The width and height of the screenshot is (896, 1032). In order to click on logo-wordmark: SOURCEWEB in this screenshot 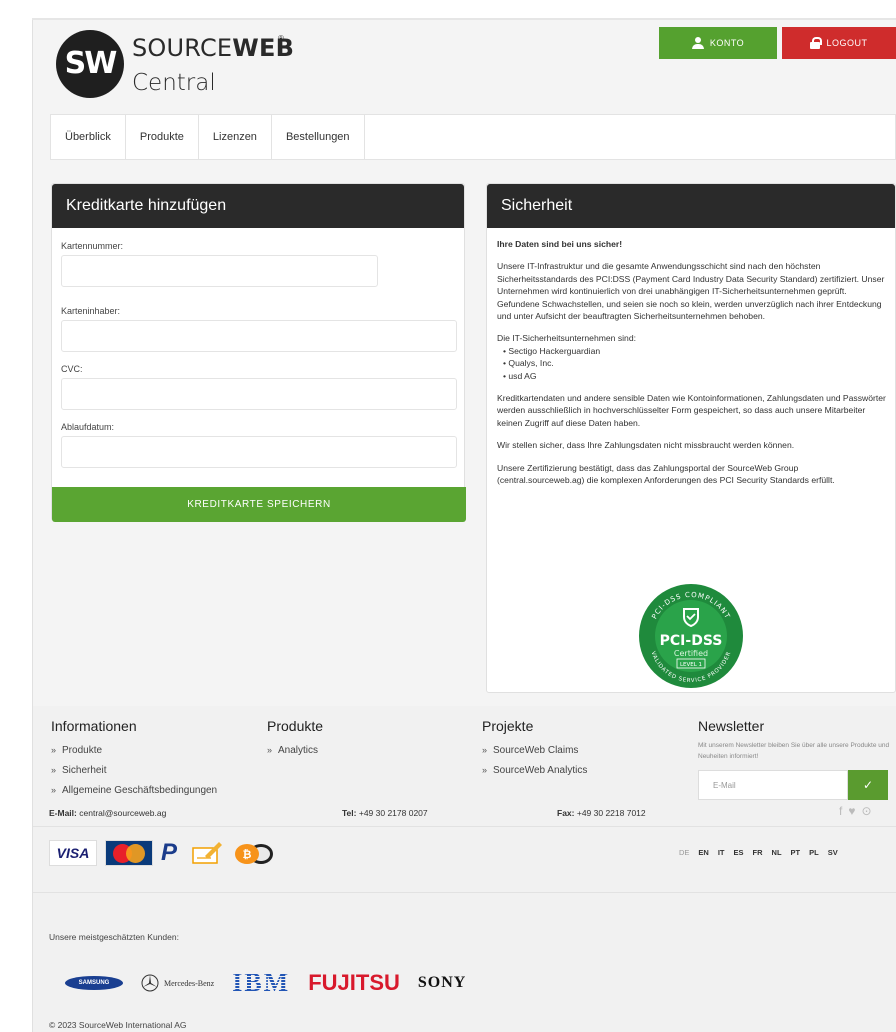, I will do `click(213, 48)`.